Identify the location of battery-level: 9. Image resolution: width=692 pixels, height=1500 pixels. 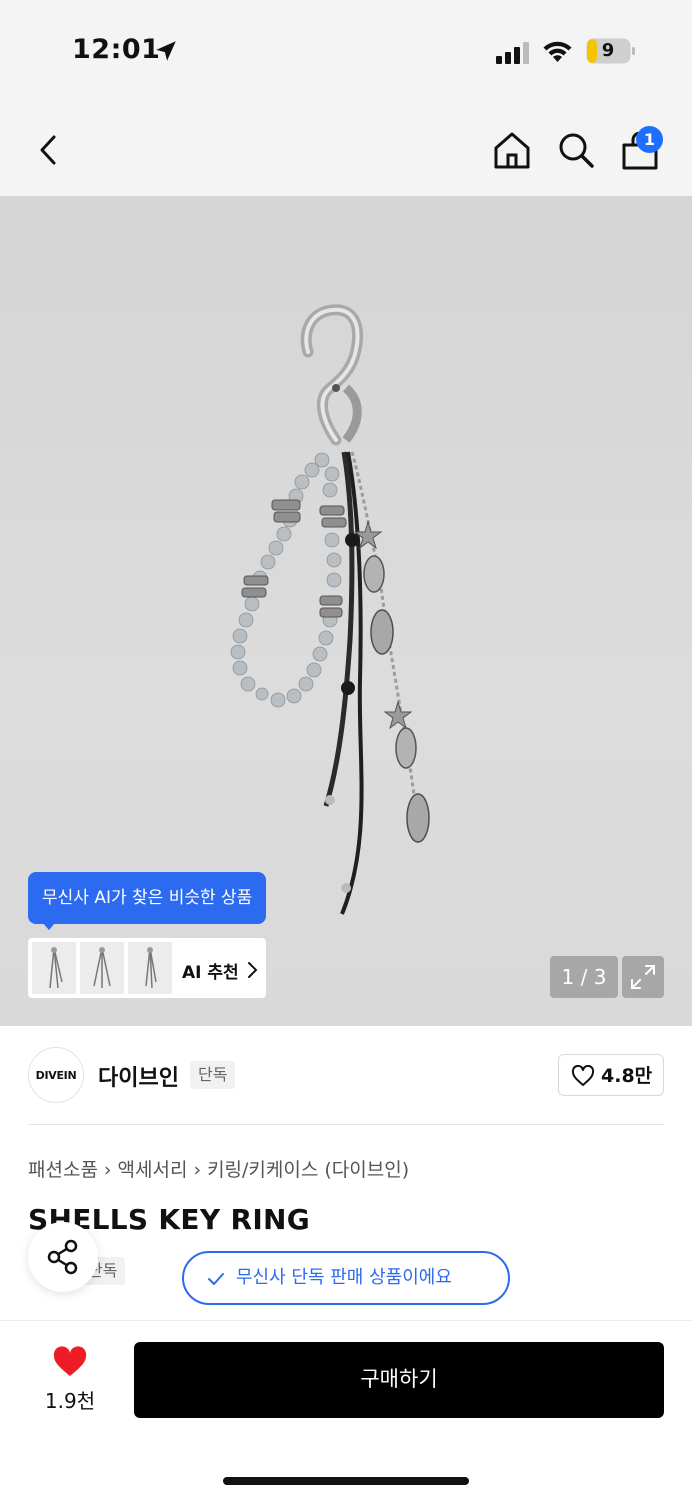
(608, 50).